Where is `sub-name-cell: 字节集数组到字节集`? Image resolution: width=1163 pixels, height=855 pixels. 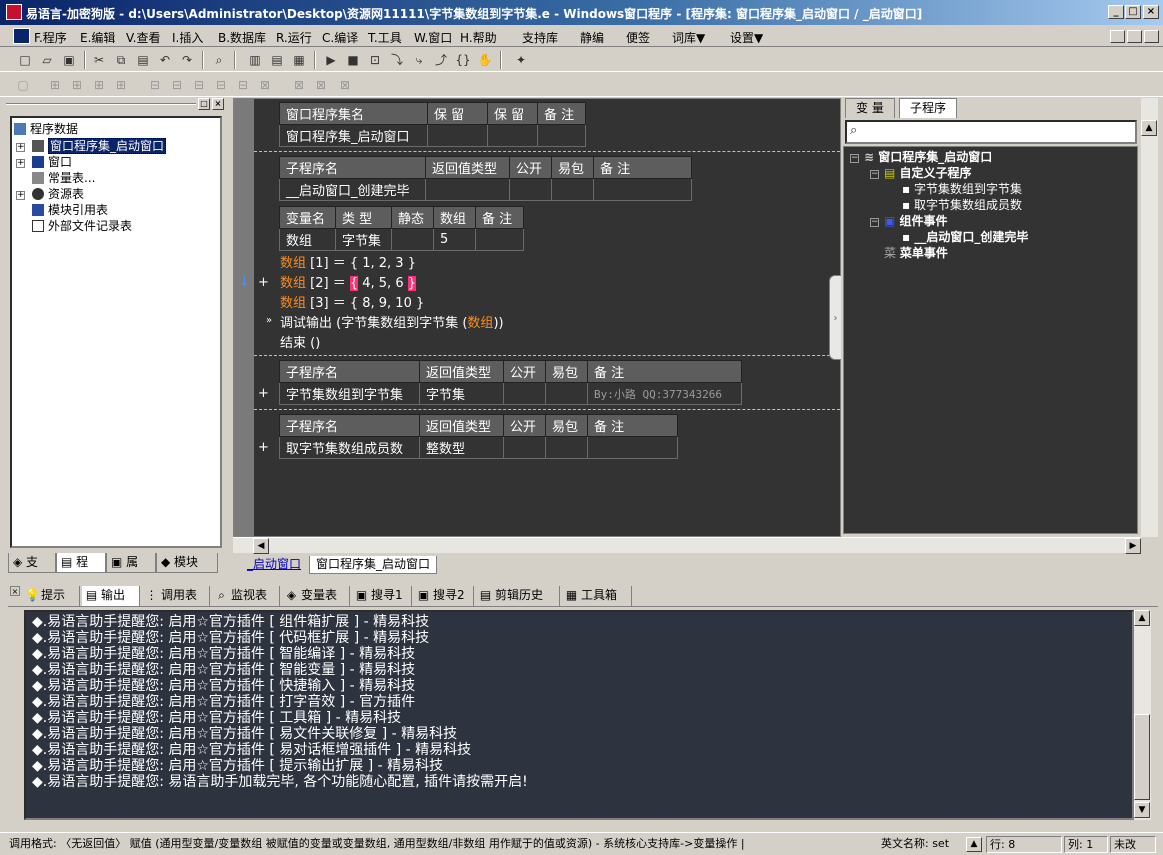
sub-name-cell: 字节集数组到字节集 is located at coordinates (349, 393).